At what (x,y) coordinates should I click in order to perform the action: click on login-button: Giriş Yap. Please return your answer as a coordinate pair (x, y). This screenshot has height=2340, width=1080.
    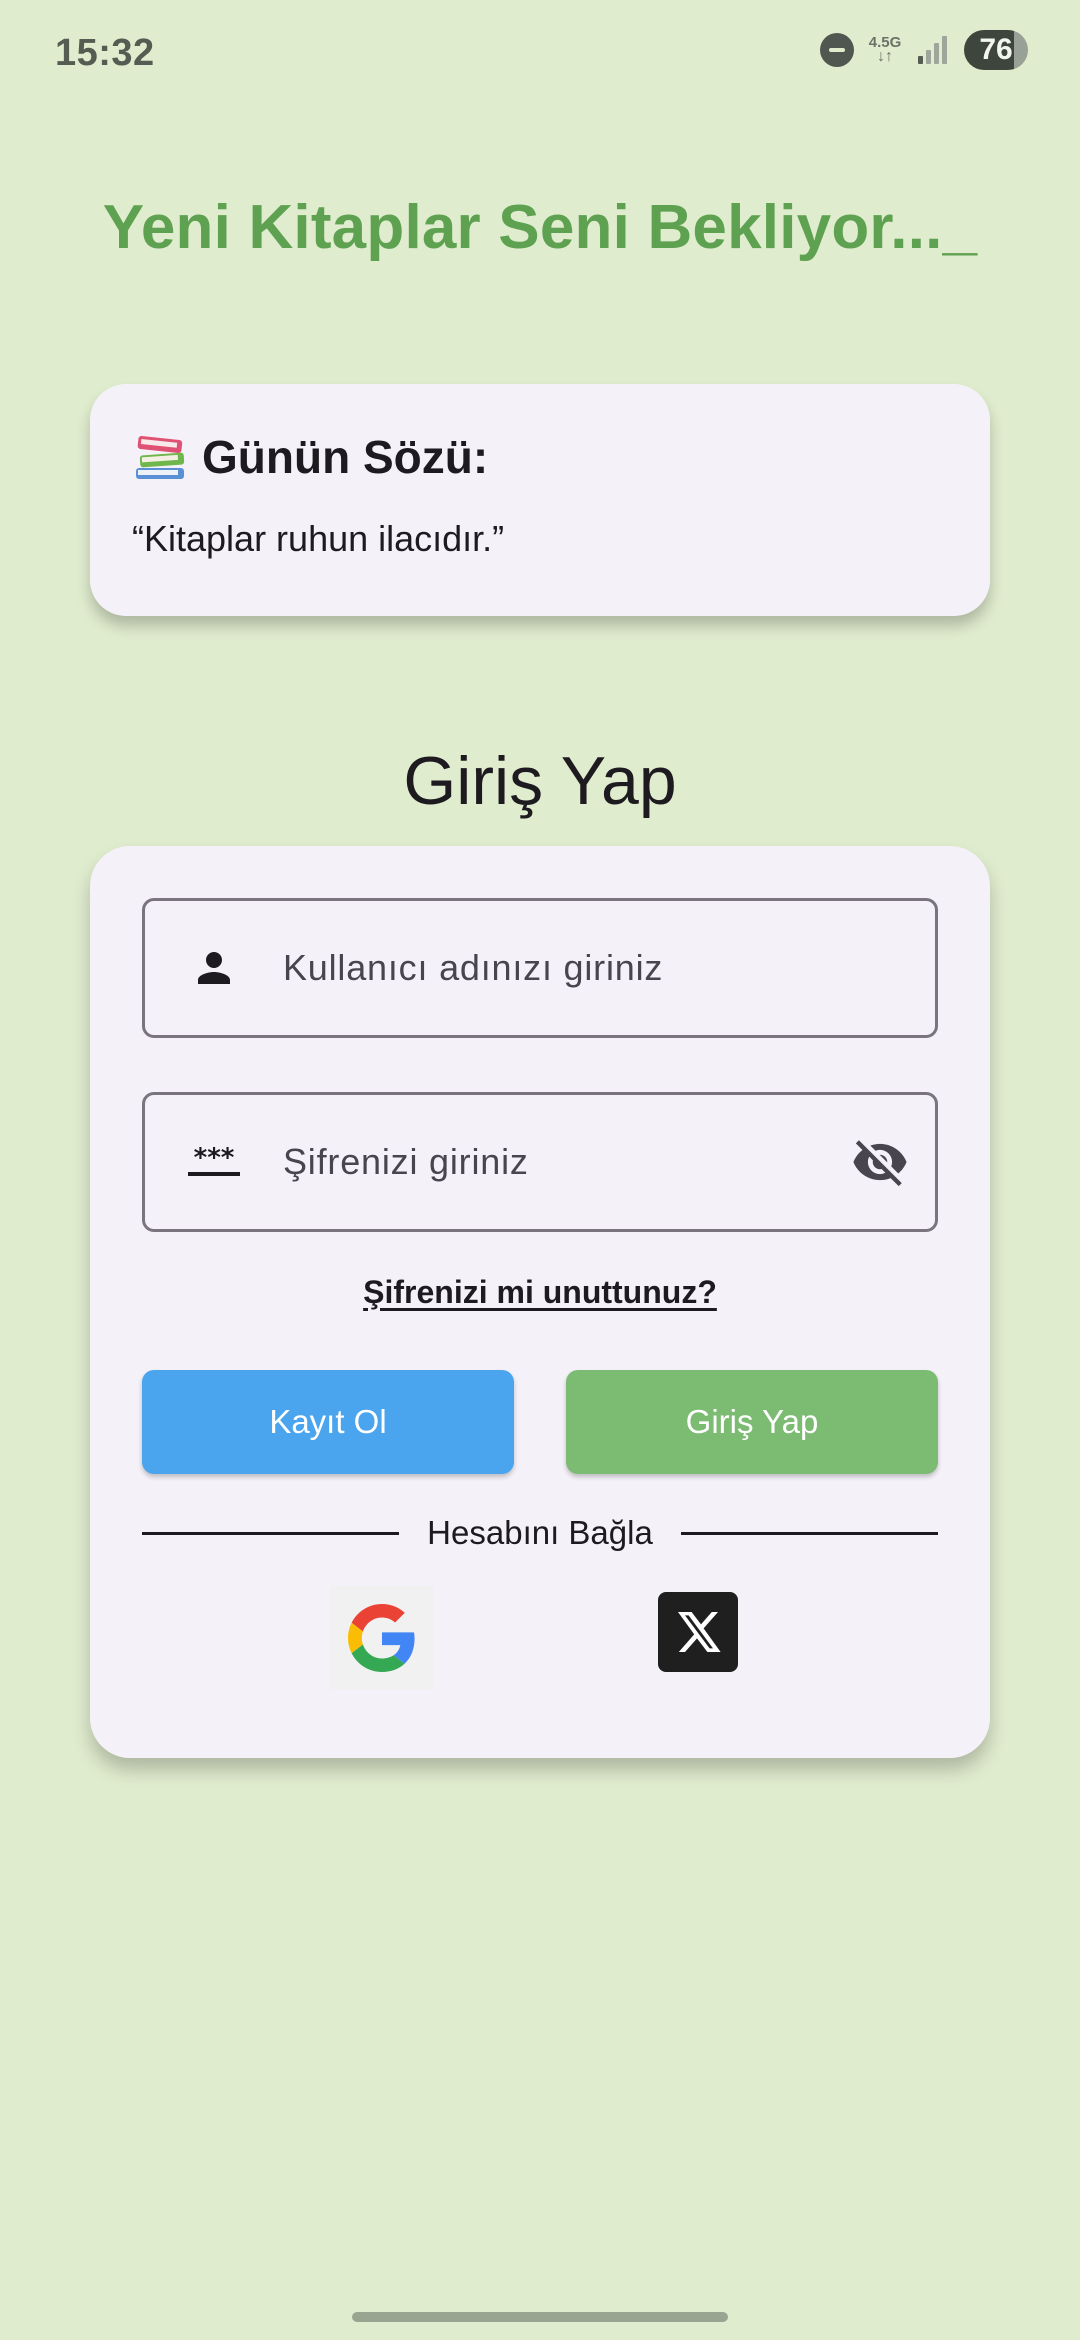
    Looking at the image, I should click on (752, 1422).